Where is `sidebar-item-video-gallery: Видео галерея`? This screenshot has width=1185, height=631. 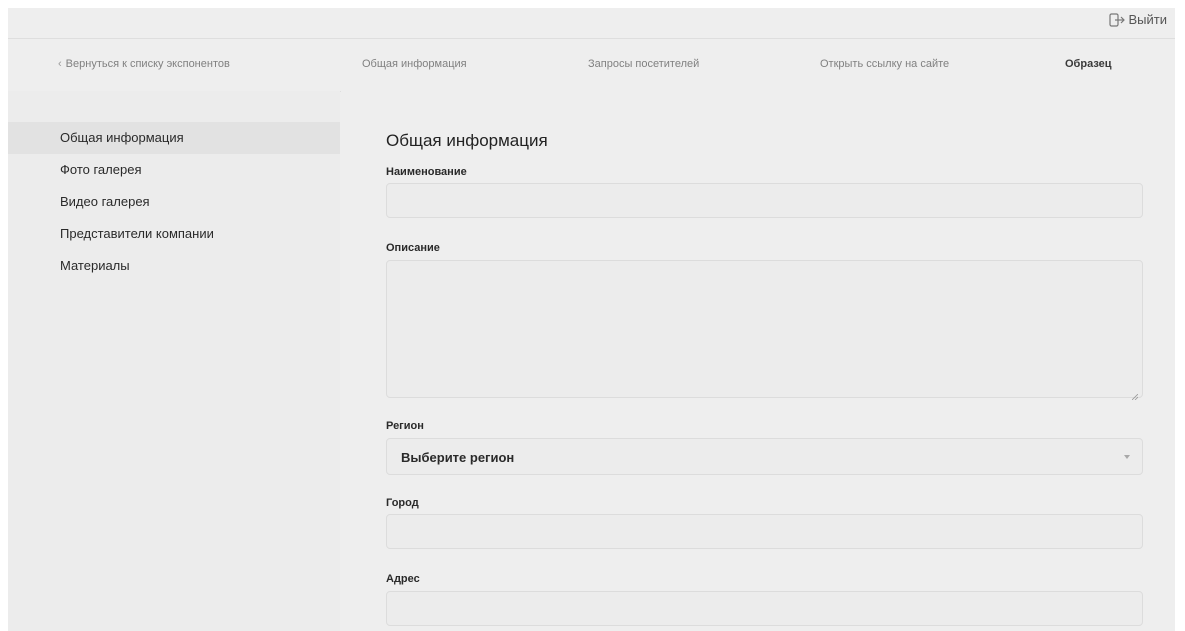
sidebar-item-video-gallery: Видео галерея is located at coordinates (174, 202).